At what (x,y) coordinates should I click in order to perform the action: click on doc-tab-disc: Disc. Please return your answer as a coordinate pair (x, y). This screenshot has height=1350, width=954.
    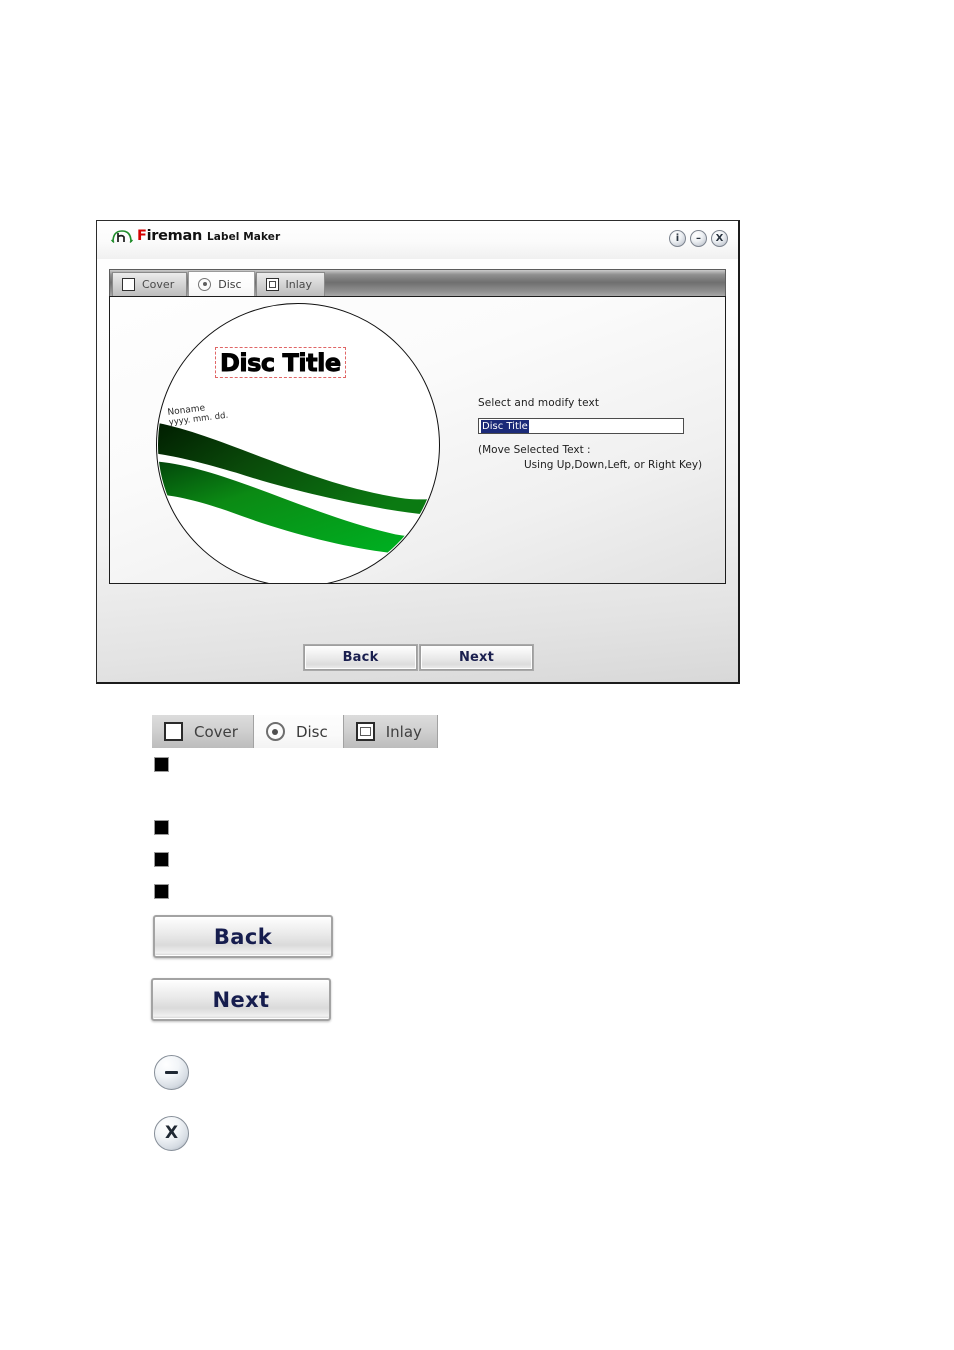
    Looking at the image, I should click on (298, 731).